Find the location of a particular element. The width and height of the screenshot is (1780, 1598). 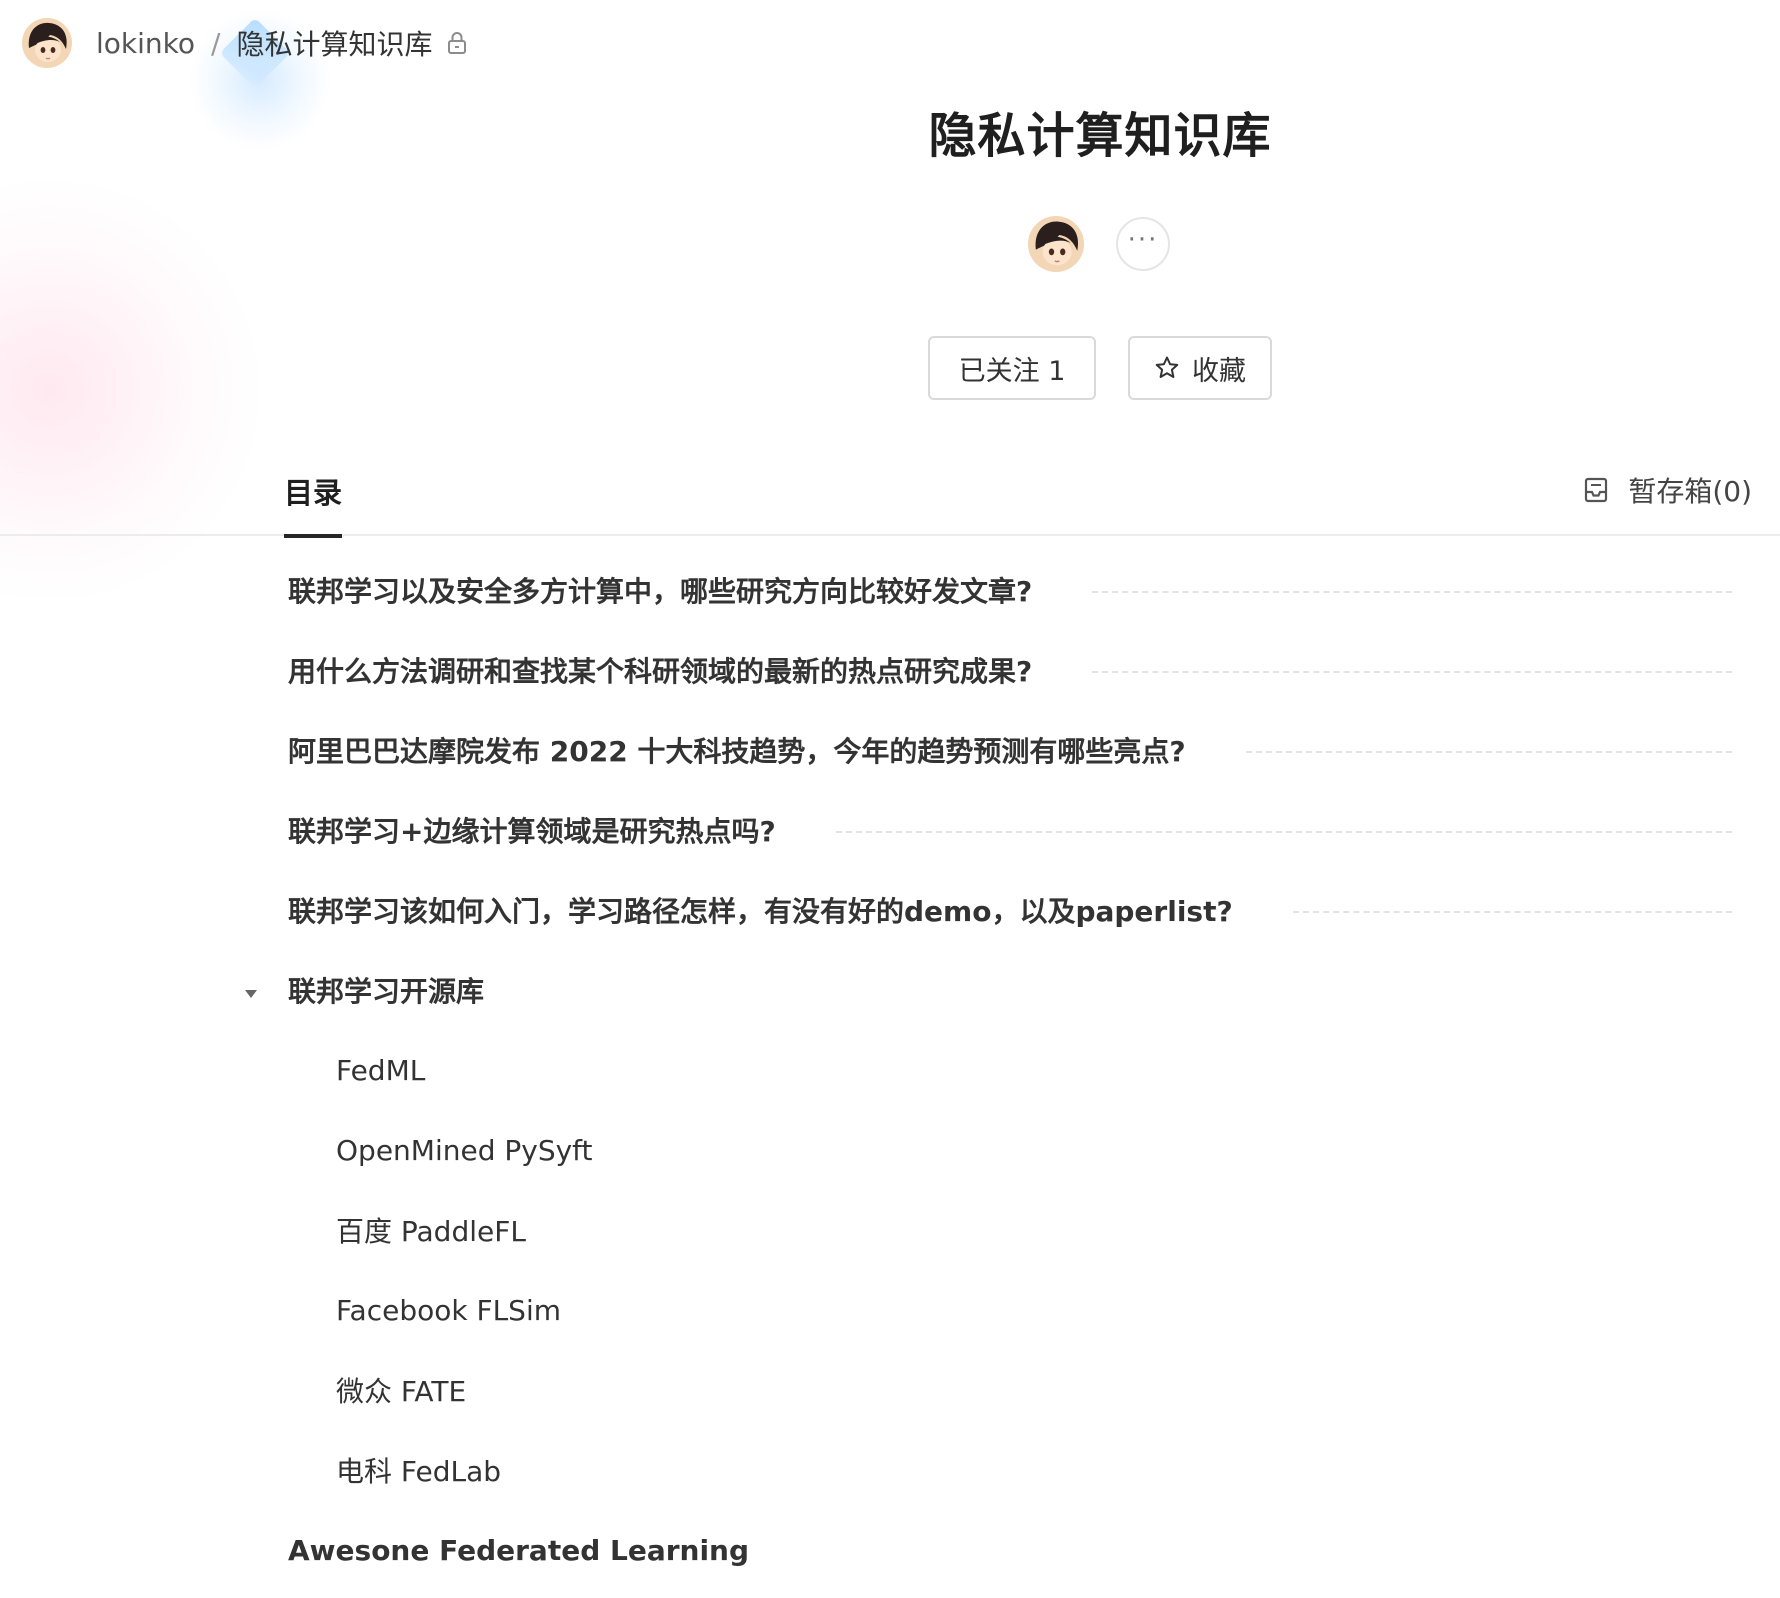

toc-item-label: 联邦学习以及安全多方计算中，哪些研究方向比较好发文章? is located at coordinates (660, 591).